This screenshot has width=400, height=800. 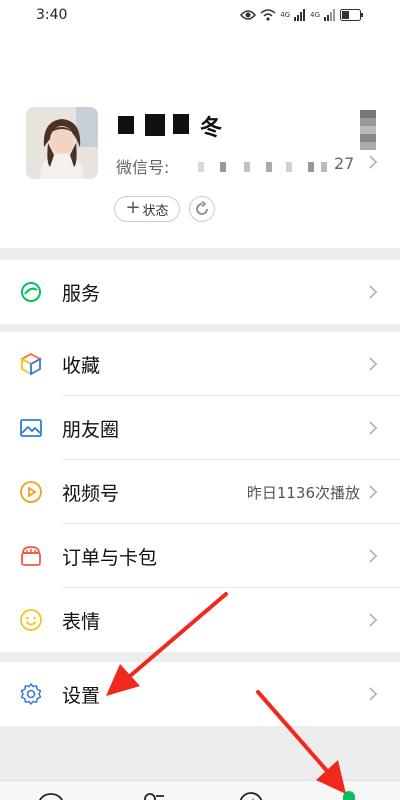 I want to click on menu-item-services: 服务, so click(x=200, y=292).